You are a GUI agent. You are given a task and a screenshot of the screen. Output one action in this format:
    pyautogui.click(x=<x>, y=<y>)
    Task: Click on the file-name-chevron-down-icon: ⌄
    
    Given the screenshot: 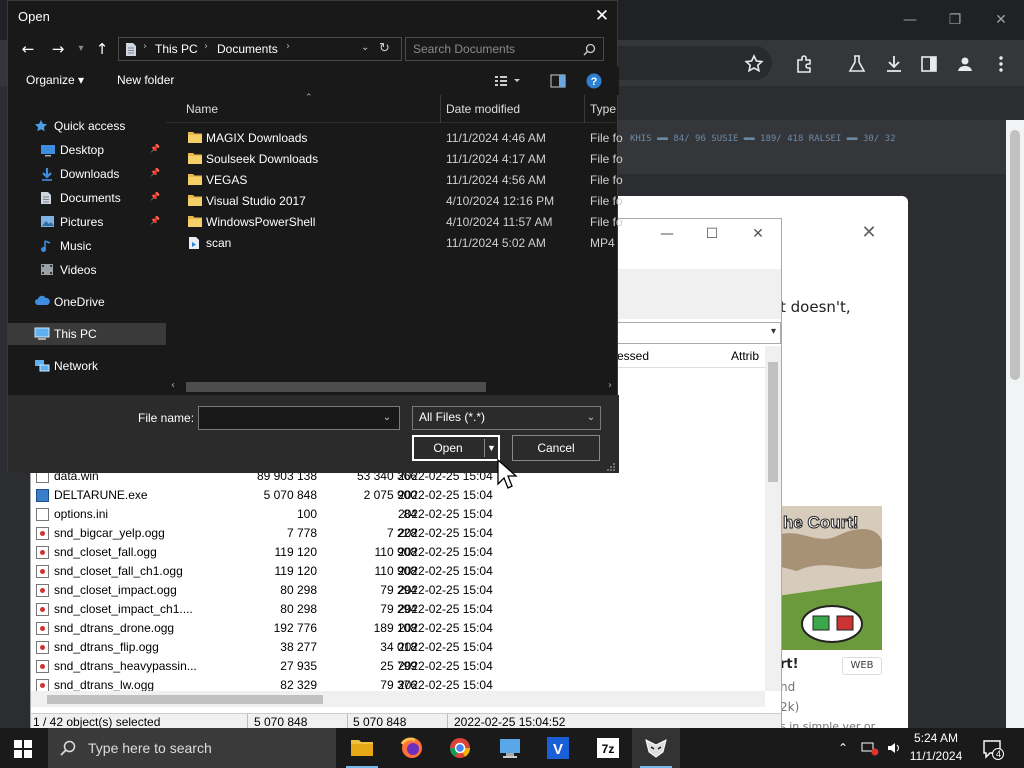 What is the action you would take?
    pyautogui.click(x=387, y=418)
    